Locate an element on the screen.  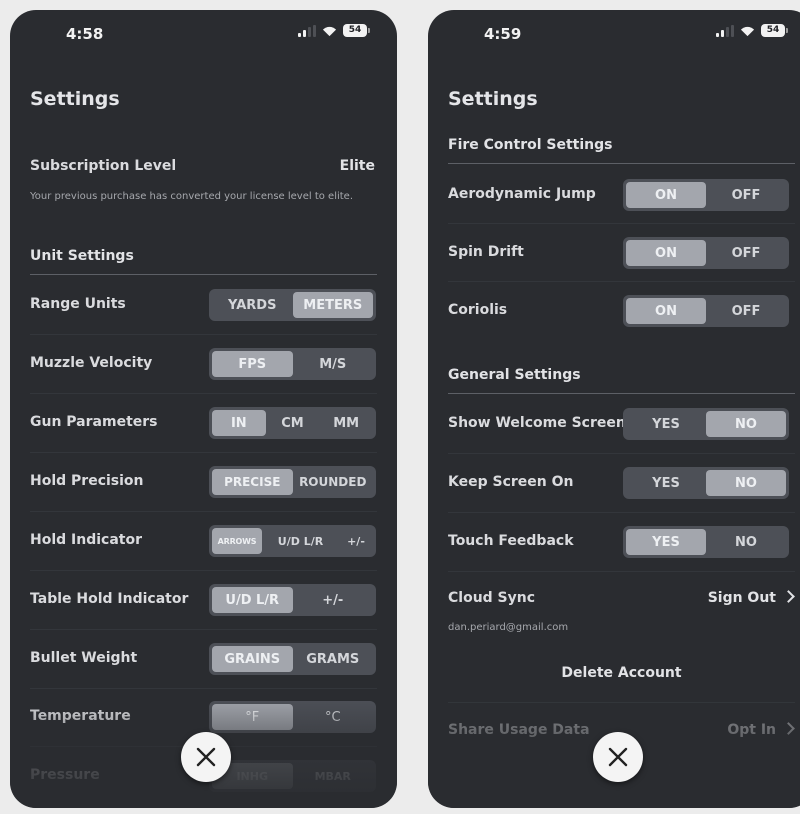
account-email: dan.periard@gmail.com is located at coordinates (508, 627).